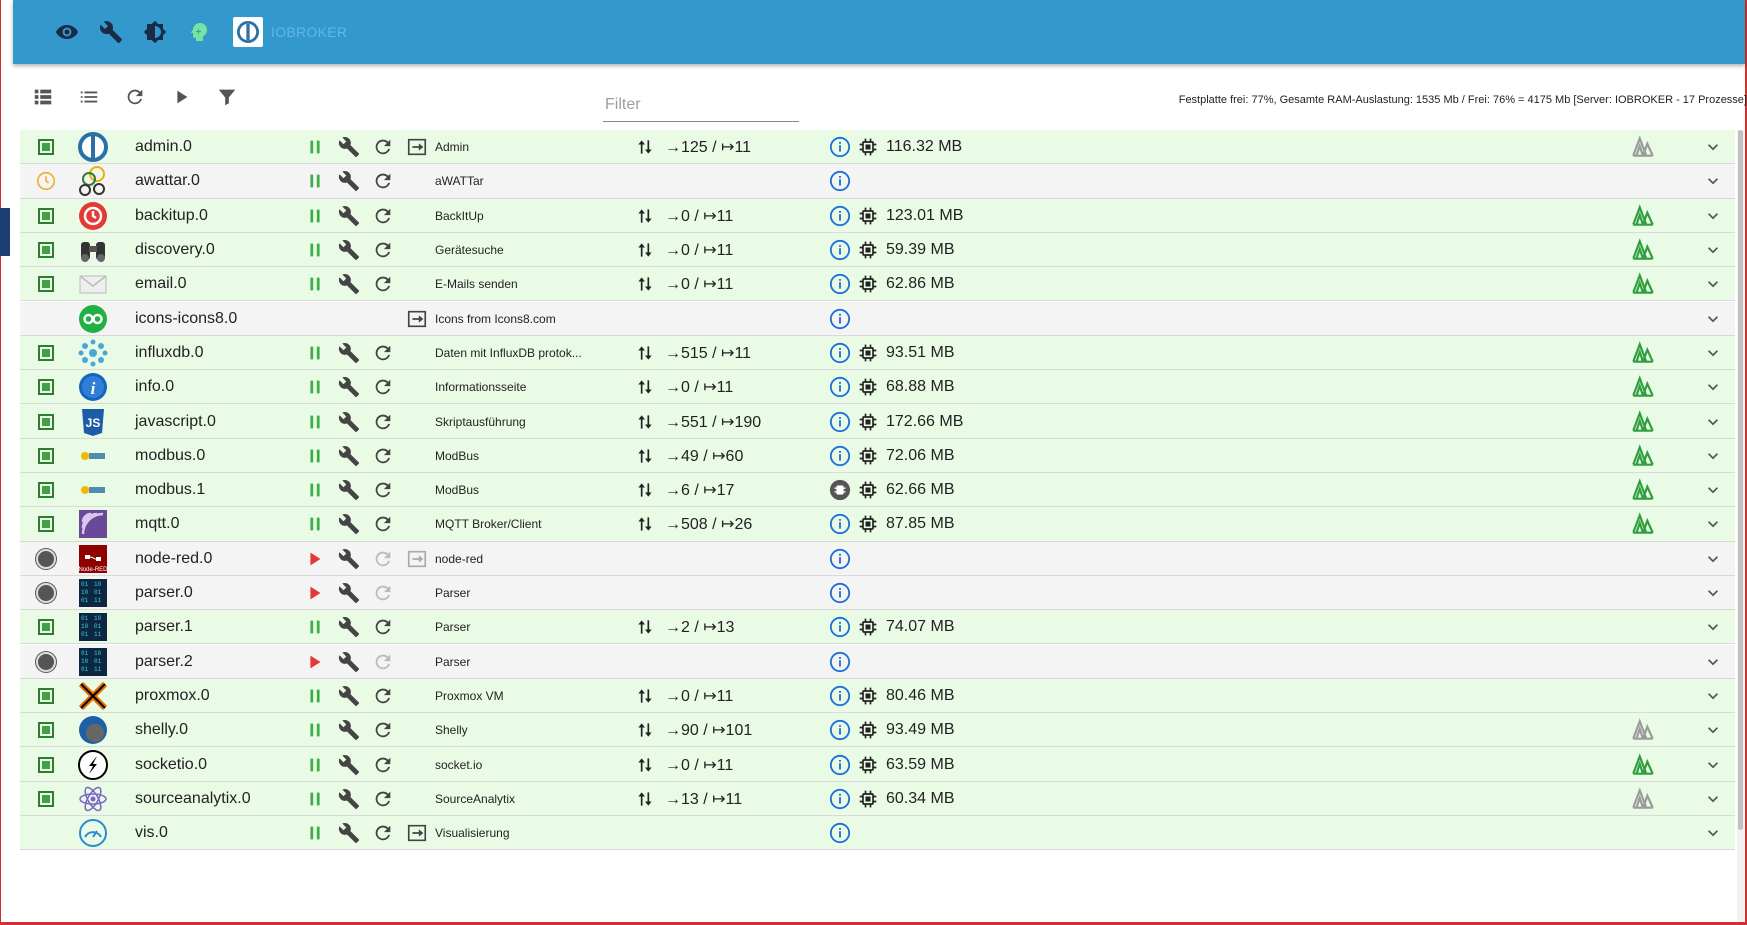 Image resolution: width=1747 pixels, height=925 pixels. Describe the element at coordinates (43, 97) in the screenshot. I see `list-view-button` at that location.